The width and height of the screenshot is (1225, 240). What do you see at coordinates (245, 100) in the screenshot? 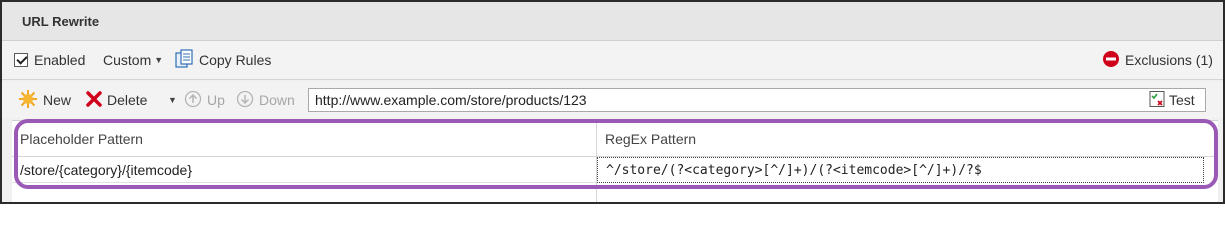
I see `circle-down-arrow-icon` at bounding box center [245, 100].